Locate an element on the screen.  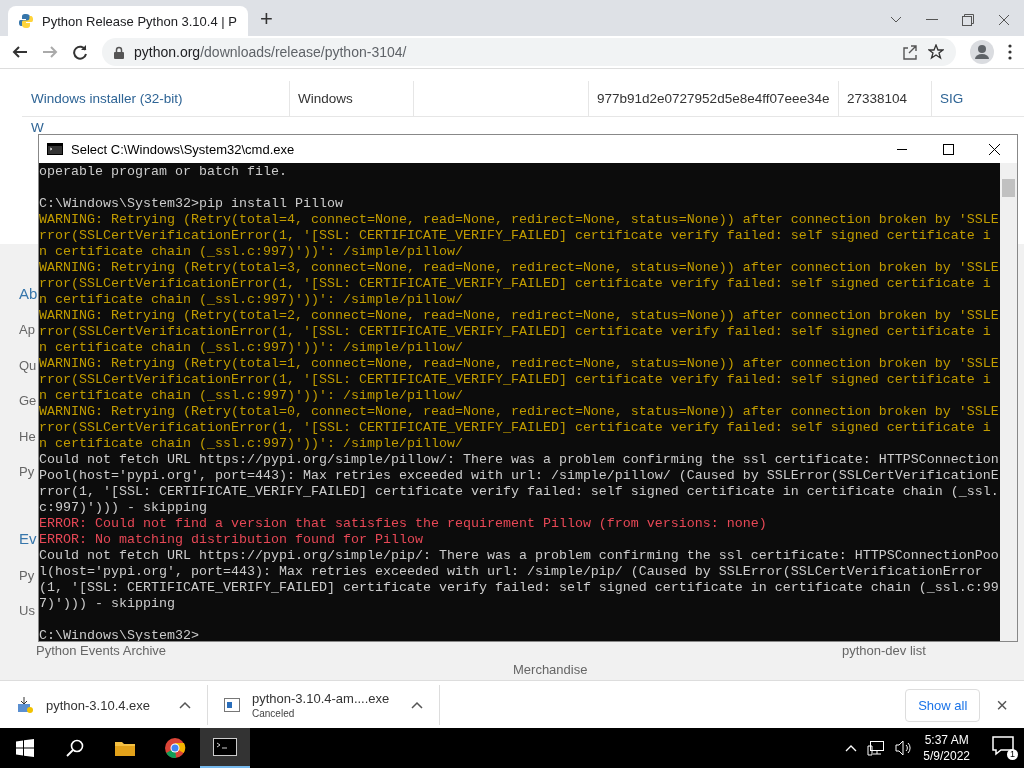
share-icon is located at coordinates (910, 52).